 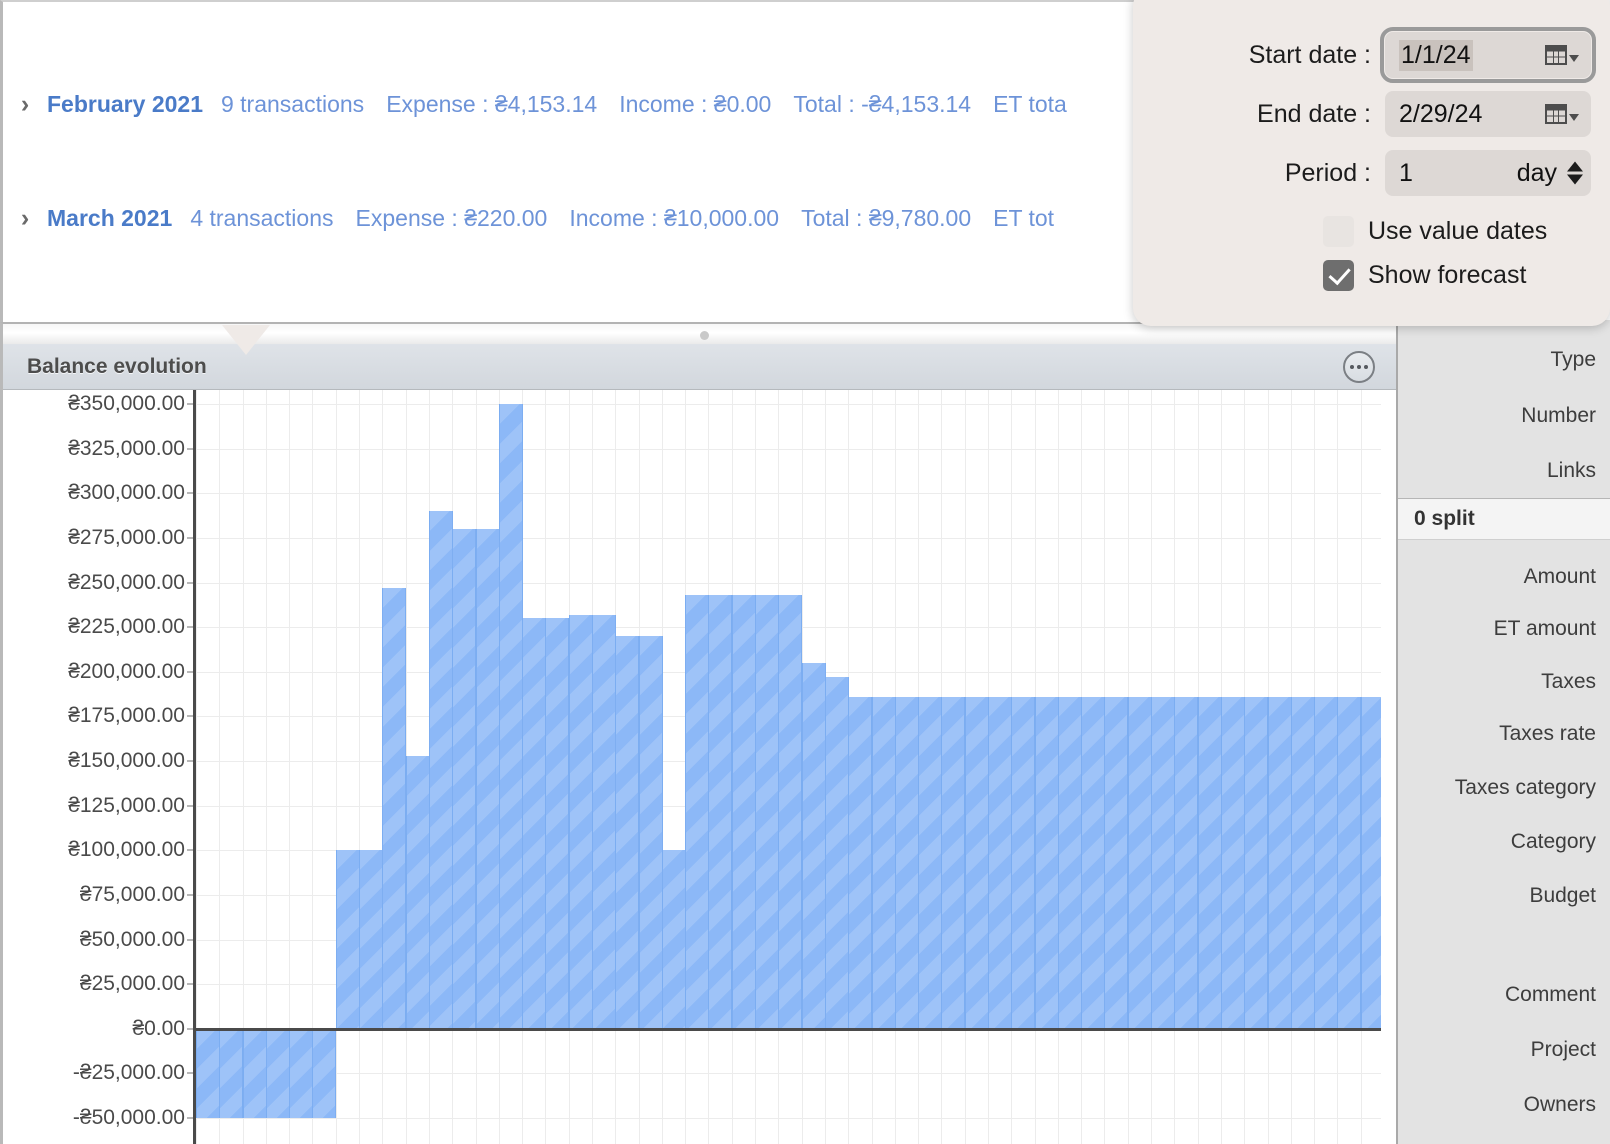 What do you see at coordinates (788, 404) in the screenshot?
I see `gridline-horizontal` at bounding box center [788, 404].